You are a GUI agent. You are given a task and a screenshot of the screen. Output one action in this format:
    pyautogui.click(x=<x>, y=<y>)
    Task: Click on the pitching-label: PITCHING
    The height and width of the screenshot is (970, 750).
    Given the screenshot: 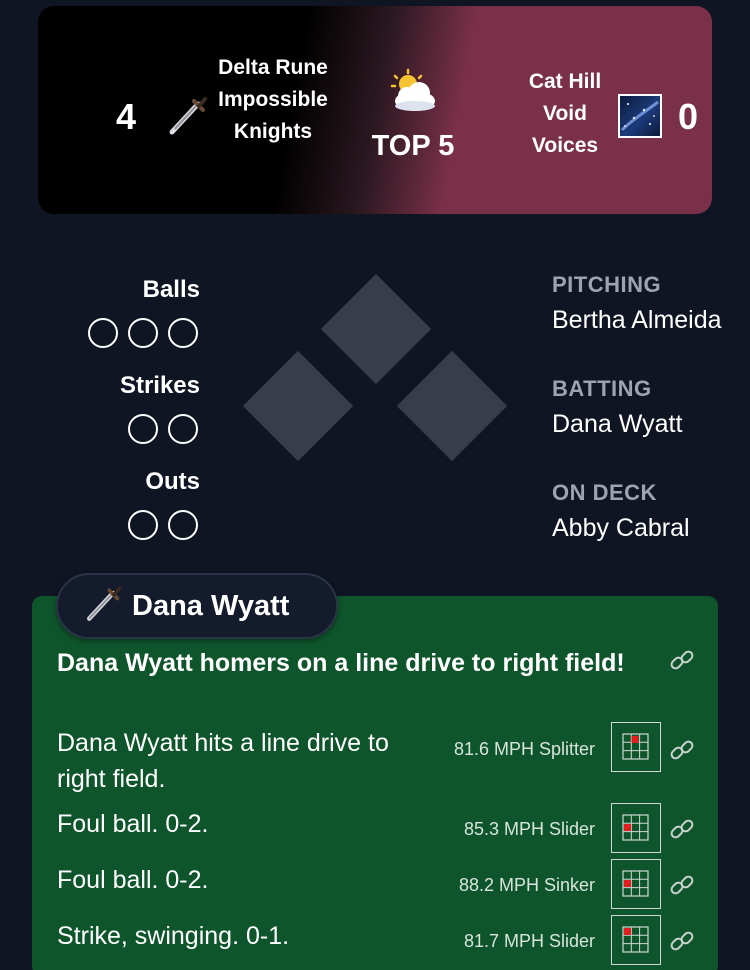 What is the action you would take?
    pyautogui.click(x=607, y=284)
    